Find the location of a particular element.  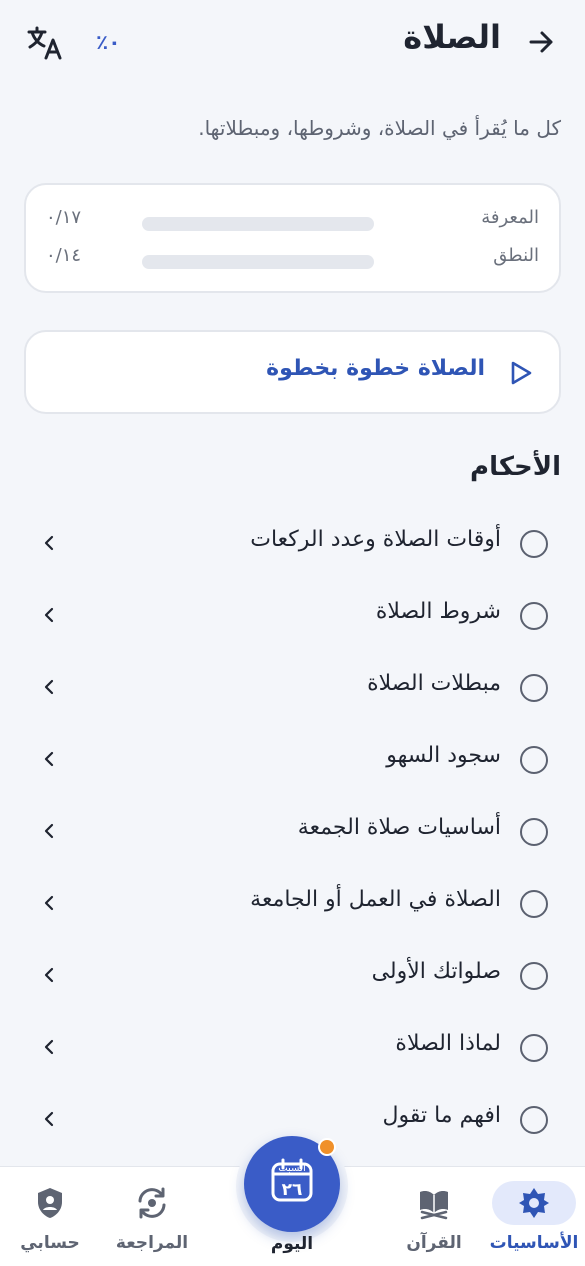

progress-card: المعرفة ٠/١٧ النطق ٠/١٤ is located at coordinates (292, 238).